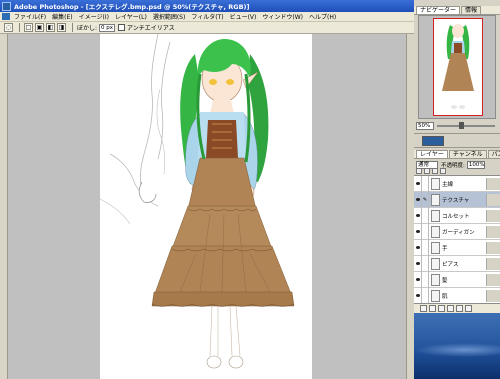 The image size is (500, 379). I want to click on navigator-view-box, so click(458, 67).